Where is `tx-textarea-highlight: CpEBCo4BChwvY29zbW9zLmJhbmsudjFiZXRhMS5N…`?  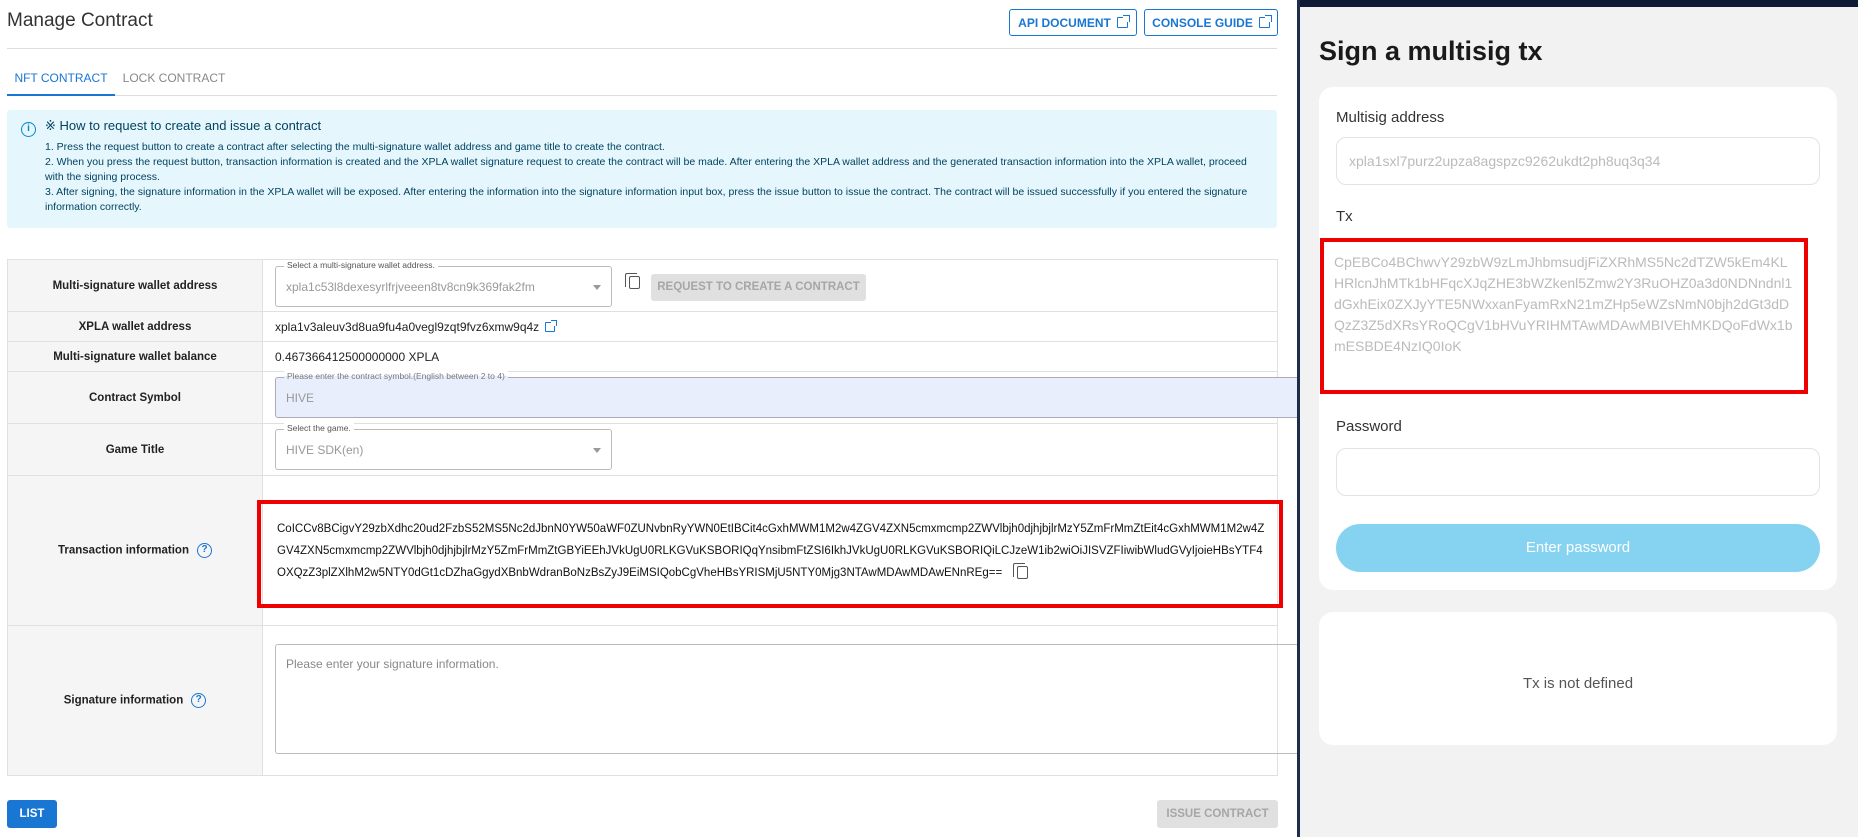
tx-textarea-highlight: CpEBCo4BChwvY29zbW9zLmJhbmsudjFiZXRhMS5N… is located at coordinates (1564, 316).